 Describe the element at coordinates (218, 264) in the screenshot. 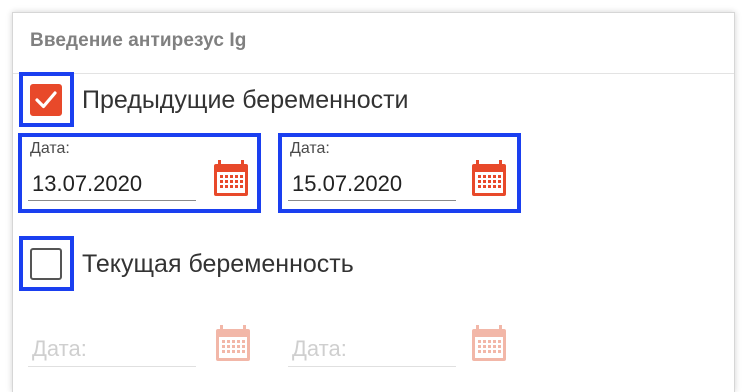

I see `current-pregnancy-label: Текущая беременность` at that location.